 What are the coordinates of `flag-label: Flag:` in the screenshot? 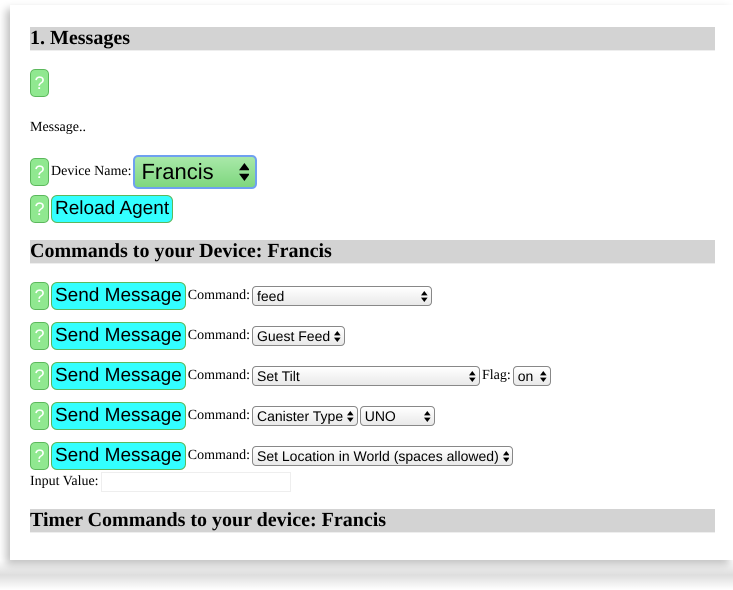 It's located at (496, 376).